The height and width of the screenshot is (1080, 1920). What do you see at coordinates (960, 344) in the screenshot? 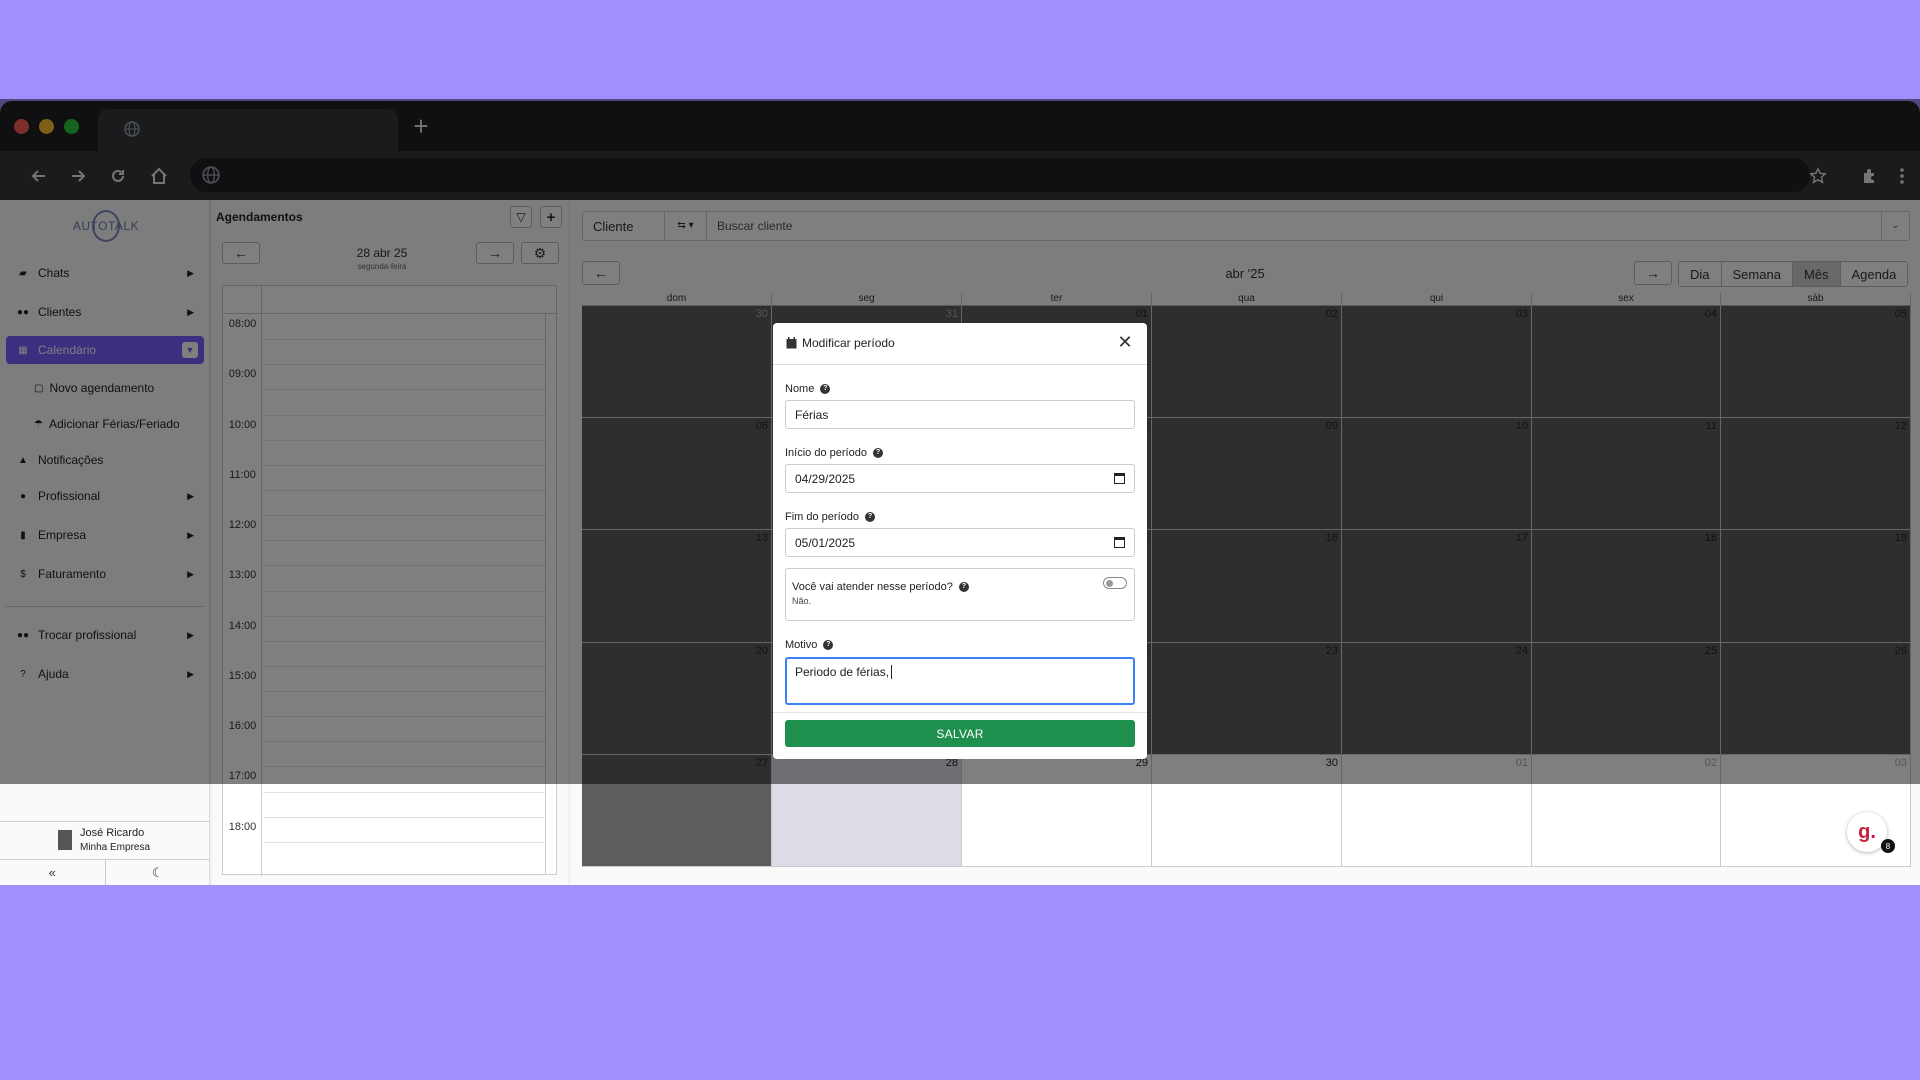
I see `modal-header: Modificar período ✕` at bounding box center [960, 344].